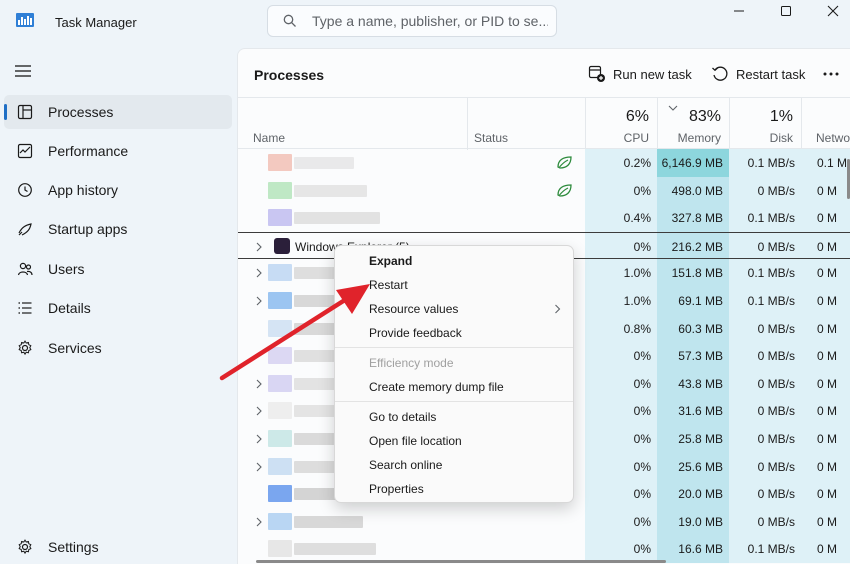  Describe the element at coordinates (637, 273) in the screenshot. I see `cpu-value: 1.0%` at that location.